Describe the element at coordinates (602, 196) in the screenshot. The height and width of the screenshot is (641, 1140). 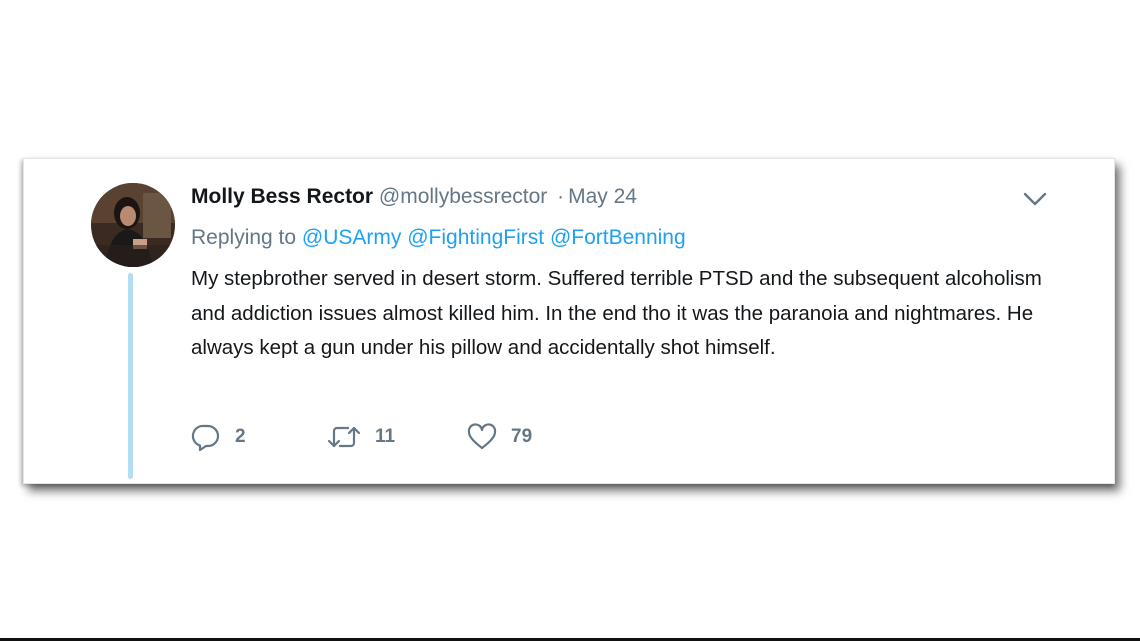
I see `tweet-timestamp: May 24` at that location.